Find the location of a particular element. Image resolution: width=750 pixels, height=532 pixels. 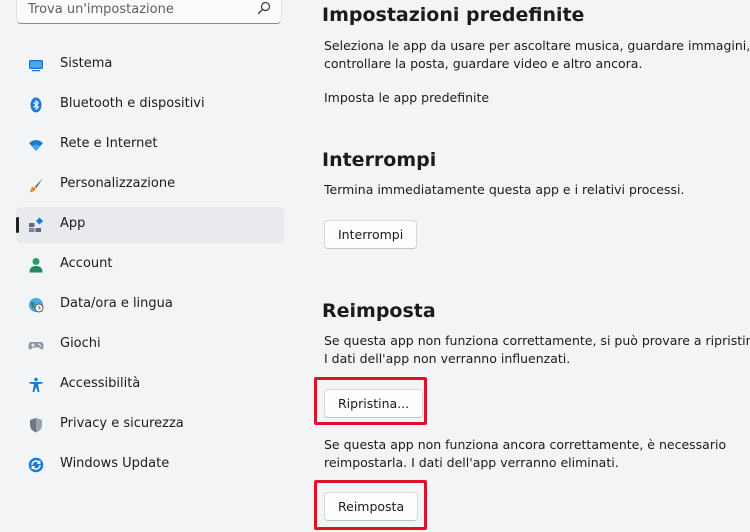

sidebar-item-sistema: Sistema is located at coordinates (150, 65).